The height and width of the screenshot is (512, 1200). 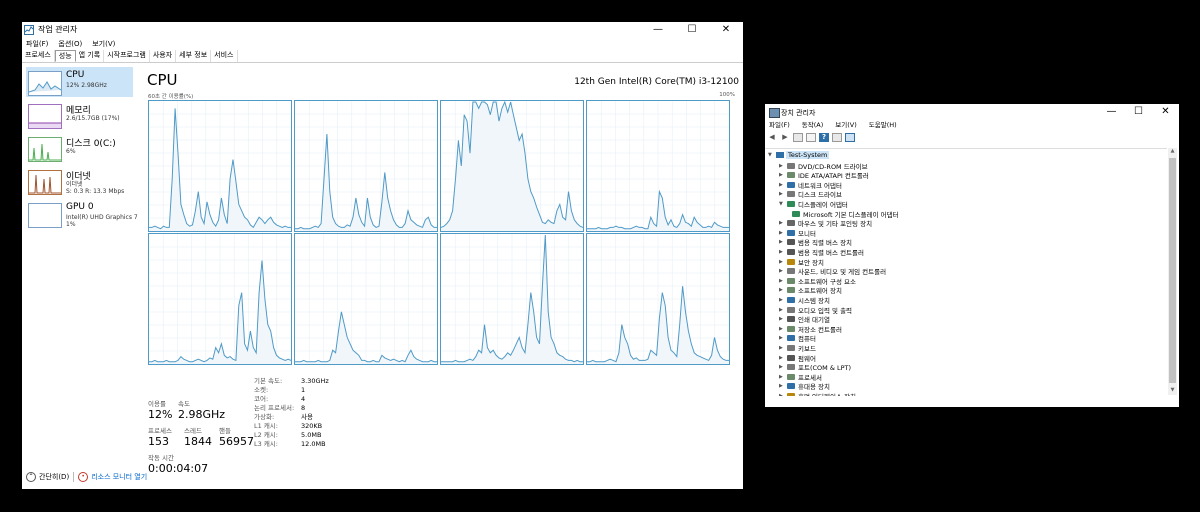 What do you see at coordinates (79, 148) in the screenshot?
I see `sidebar-item-disk: 디스크 0(C:) 6%` at bounding box center [79, 148].